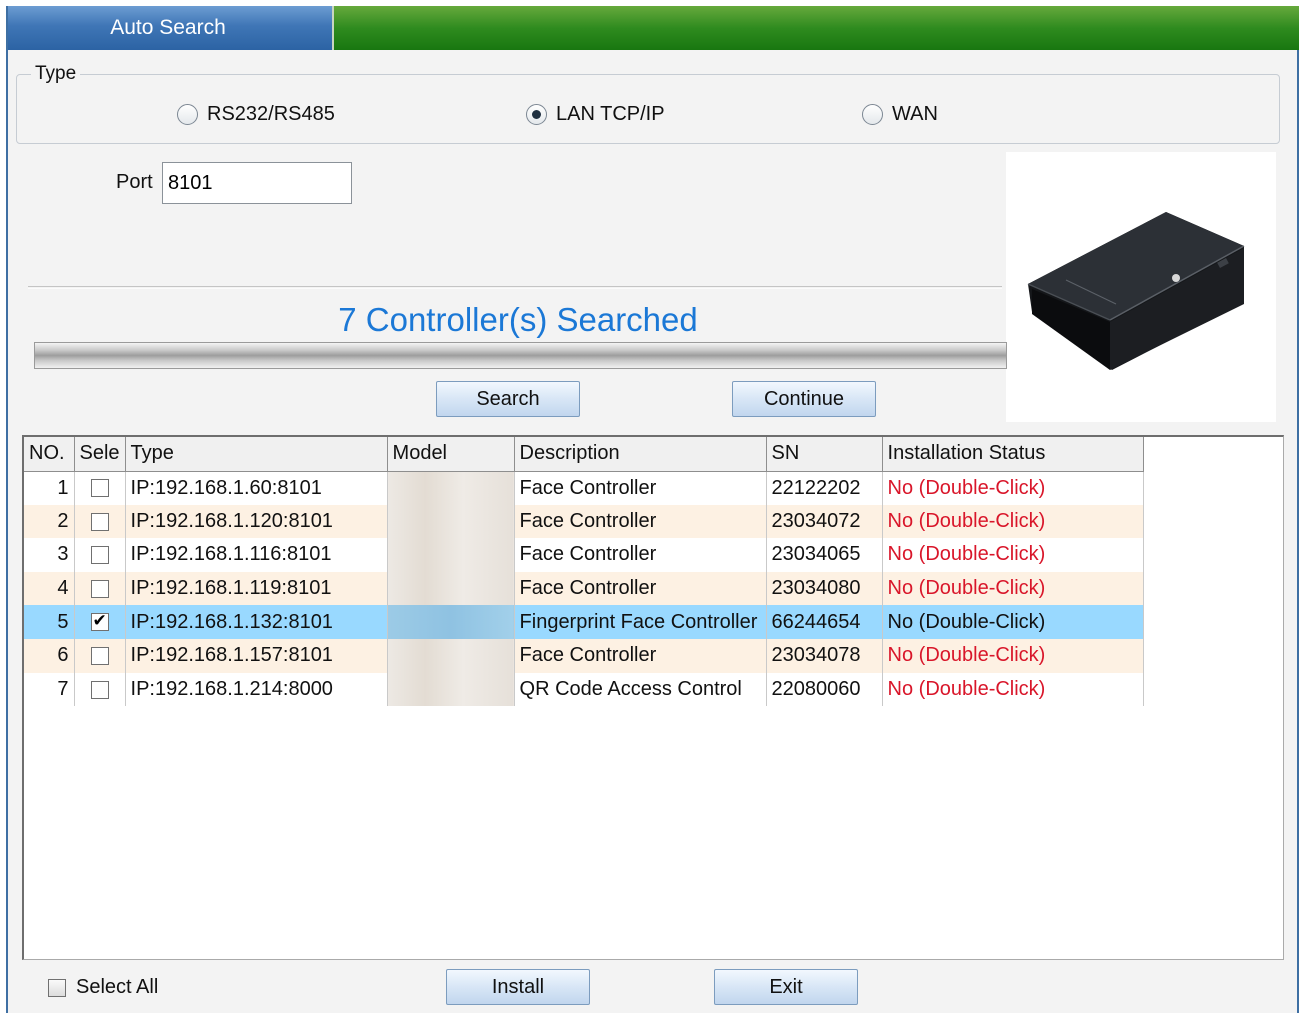  I want to click on install-button: Install, so click(518, 987).